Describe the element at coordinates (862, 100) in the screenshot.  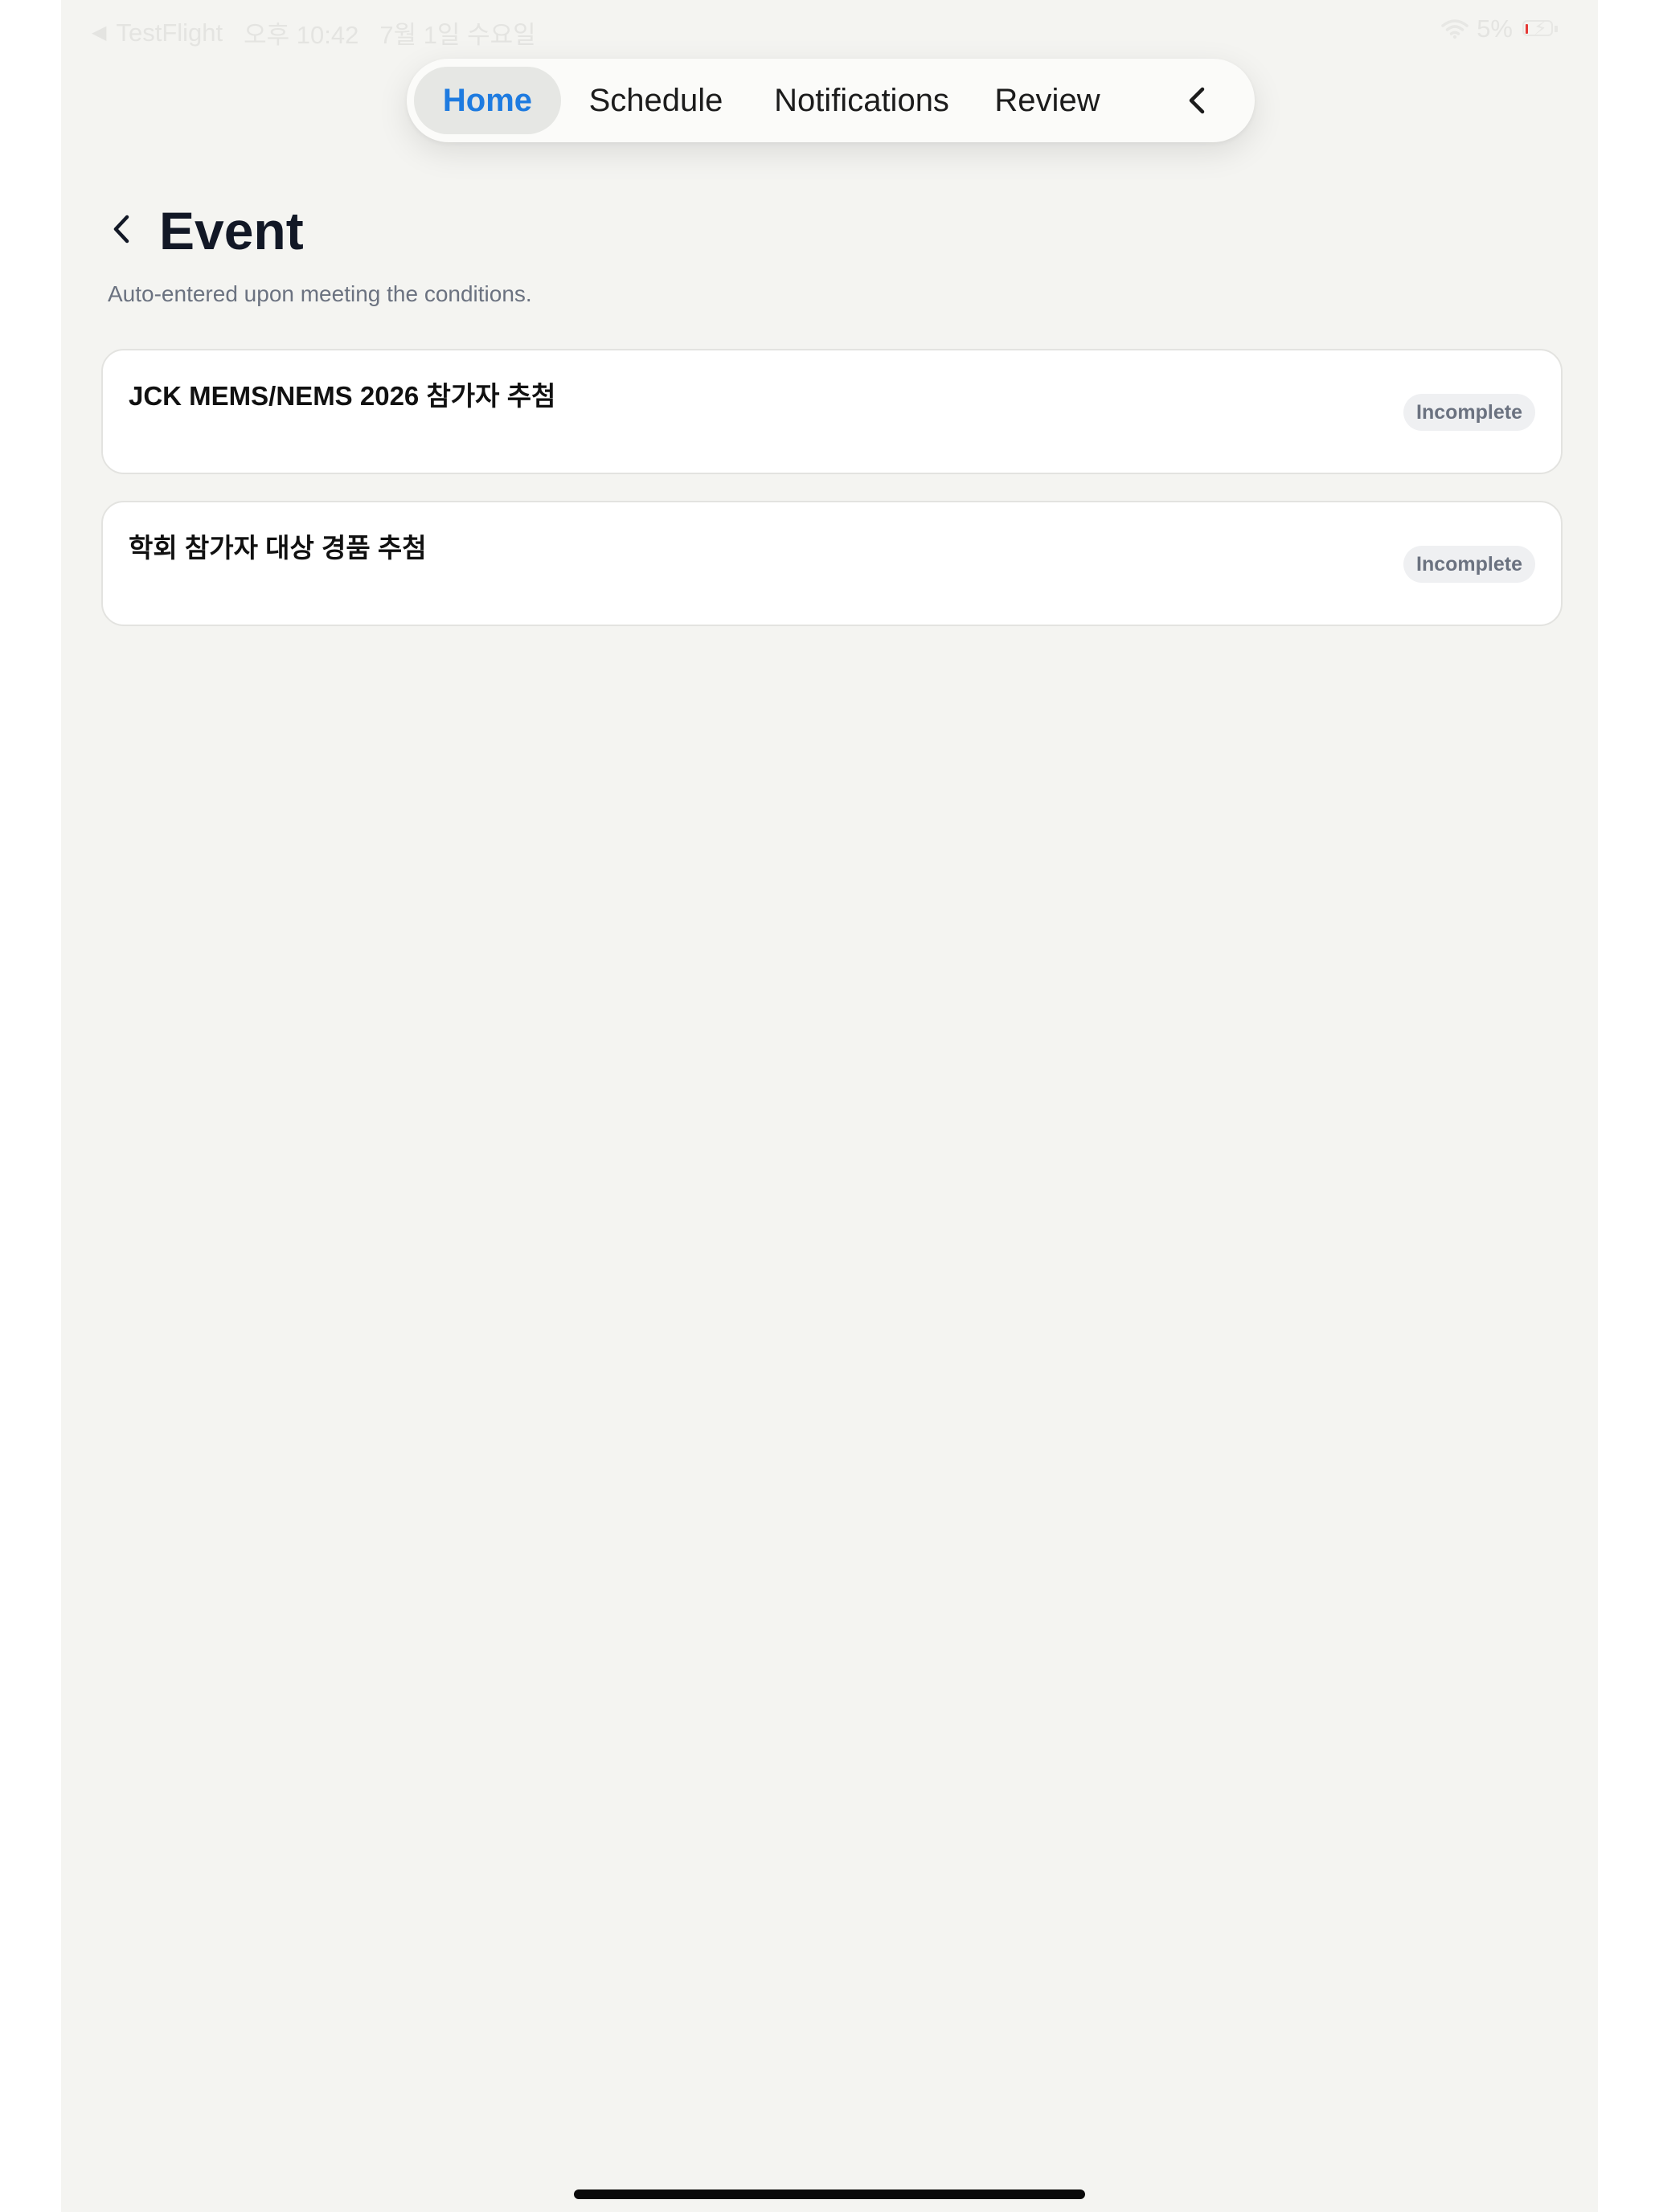
I see `tab-notifications: Notifications` at that location.